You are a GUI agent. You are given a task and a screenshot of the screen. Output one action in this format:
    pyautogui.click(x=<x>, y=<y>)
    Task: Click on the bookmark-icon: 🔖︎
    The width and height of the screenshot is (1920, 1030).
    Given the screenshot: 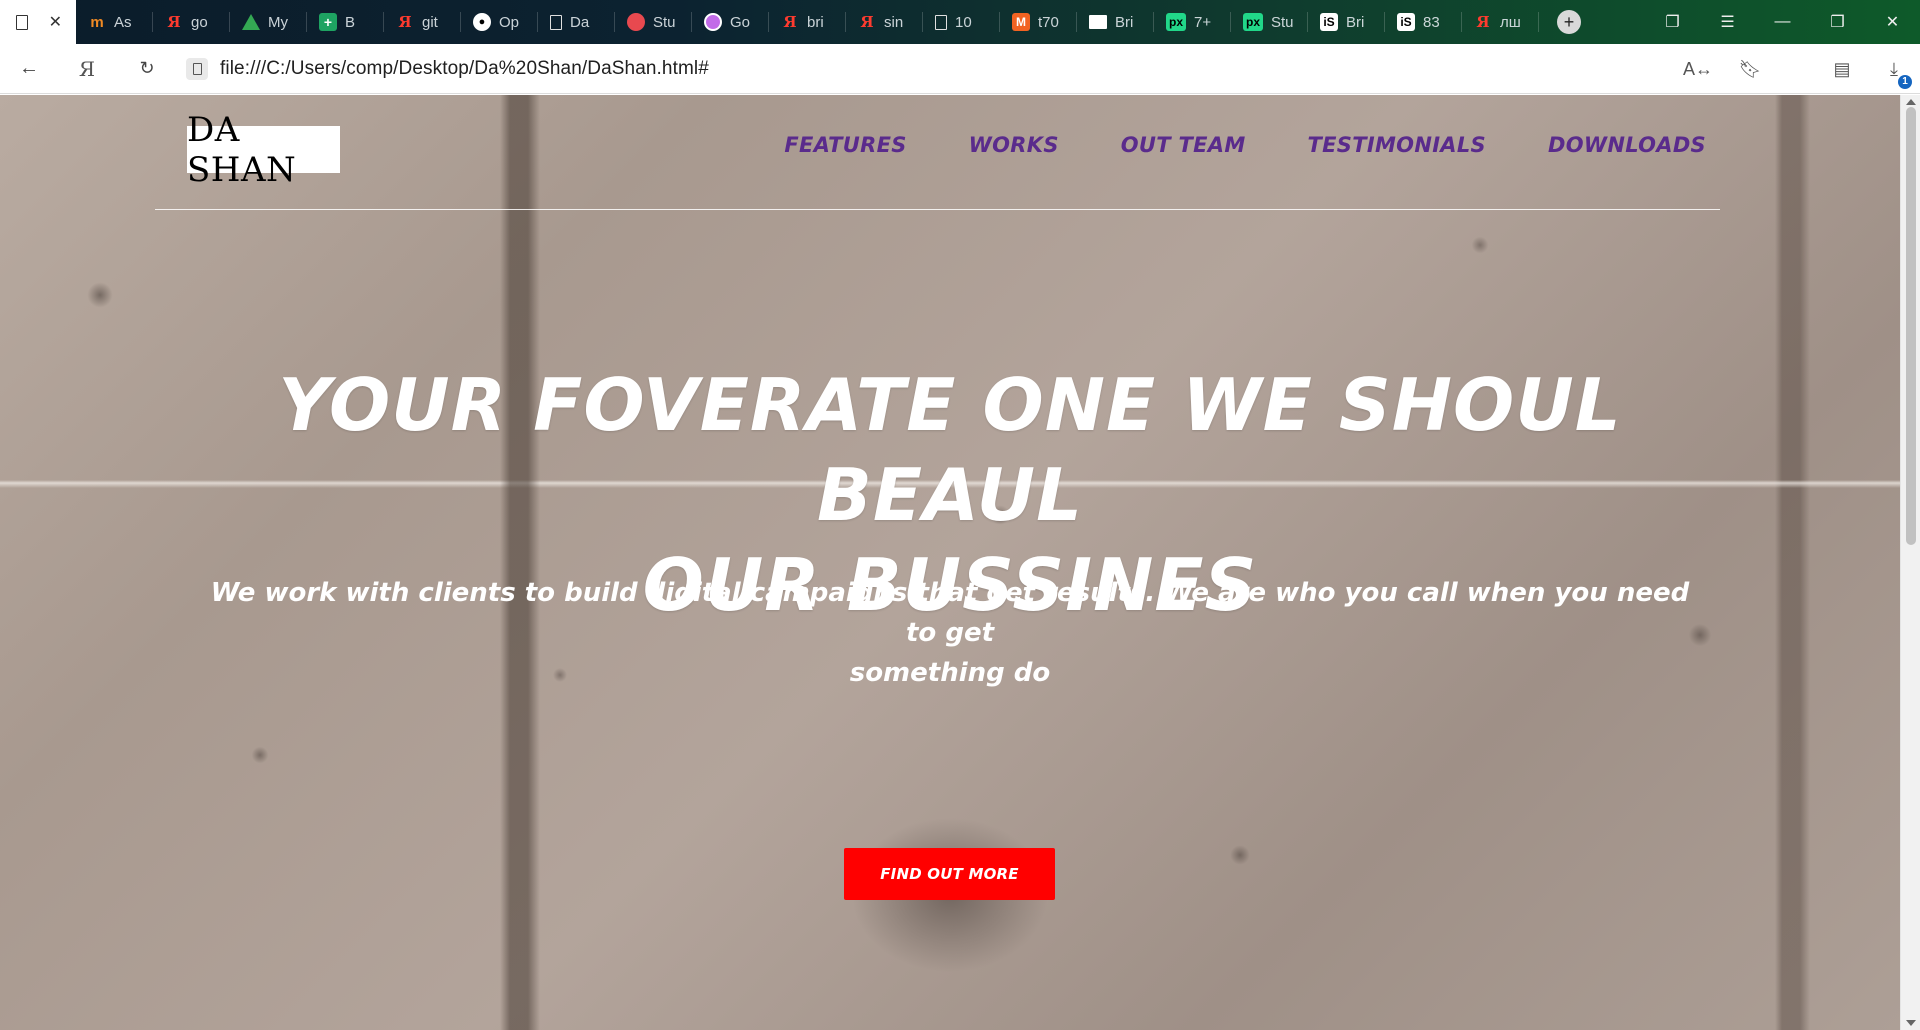 What is the action you would take?
    pyautogui.click(x=1750, y=69)
    